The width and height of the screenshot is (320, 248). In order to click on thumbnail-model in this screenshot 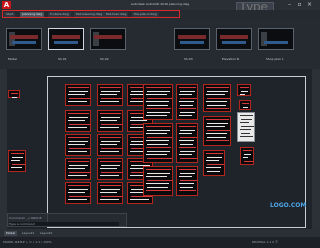, I will do `click(24, 39)`.